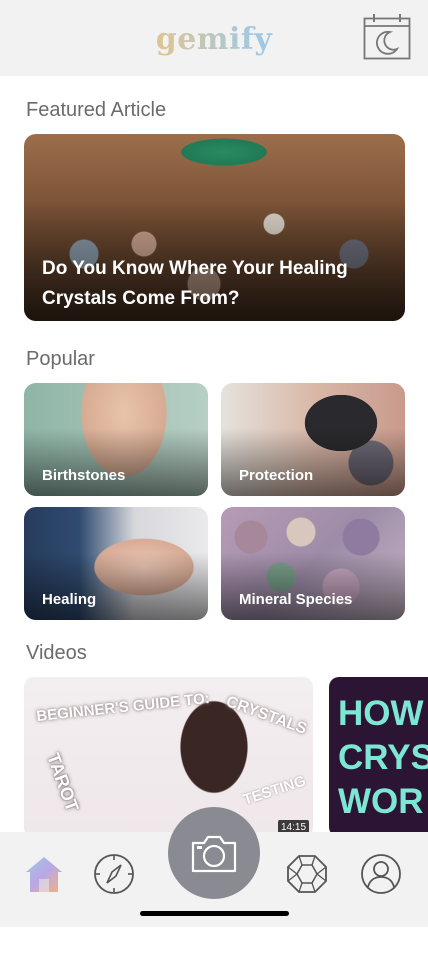  I want to click on home-indicator, so click(214, 913).